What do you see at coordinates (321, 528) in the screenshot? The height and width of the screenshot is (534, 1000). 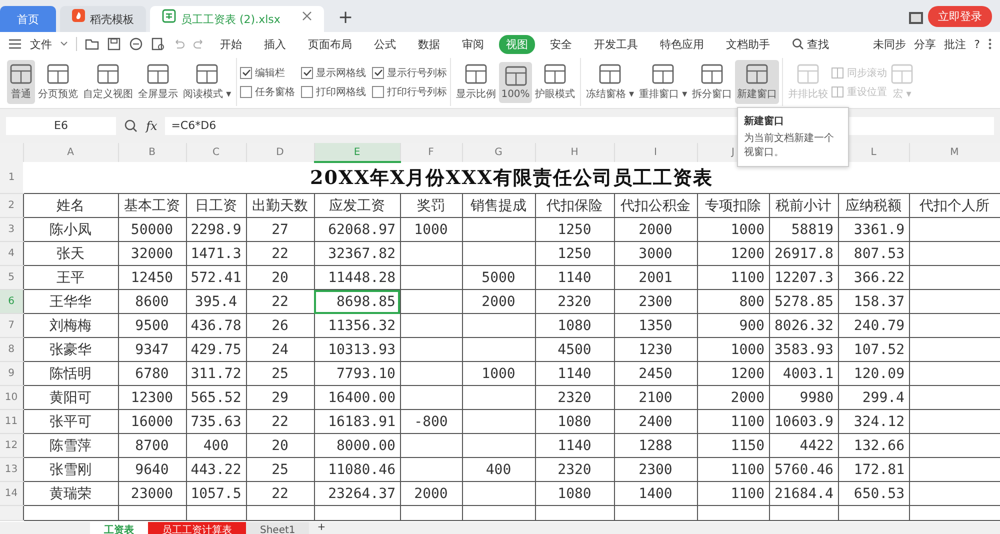 I see `add-sheet-button: +` at bounding box center [321, 528].